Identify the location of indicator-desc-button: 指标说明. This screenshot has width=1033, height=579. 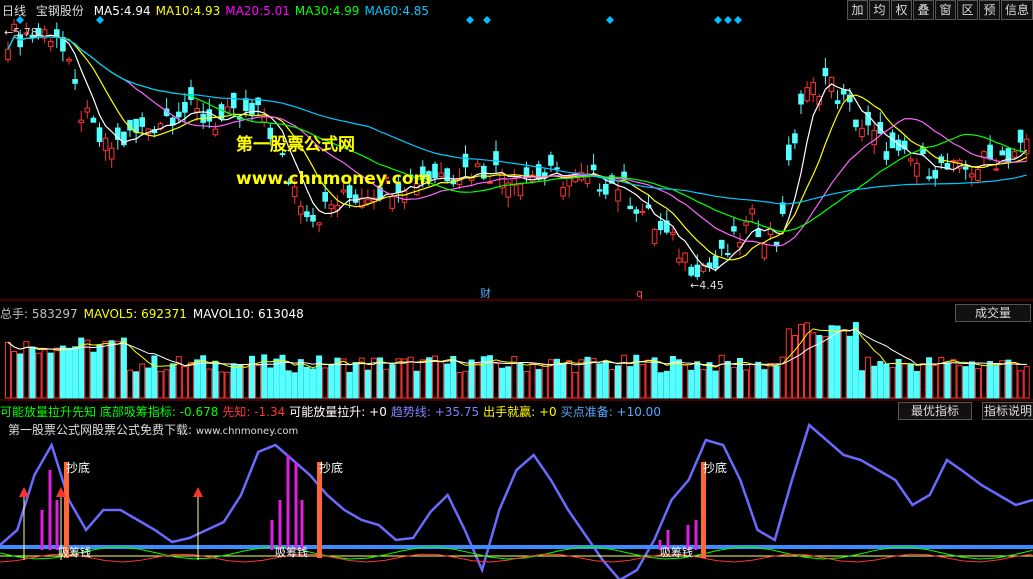
(1007, 411).